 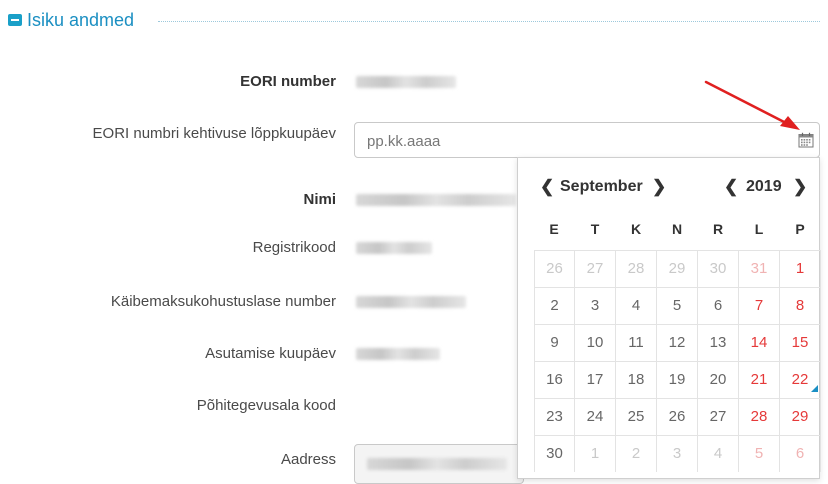 What do you see at coordinates (677, 379) in the screenshot?
I see `calendar-day: 19` at bounding box center [677, 379].